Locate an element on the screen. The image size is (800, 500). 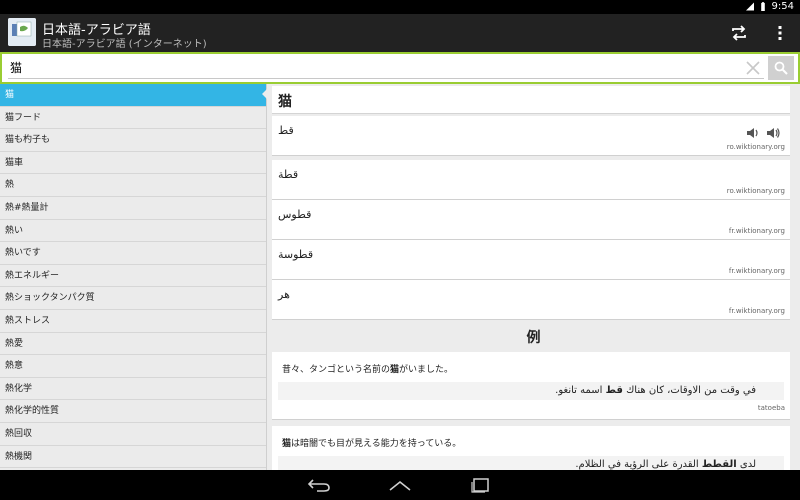
word-list-item: 熱愛 is located at coordinates (133, 344).